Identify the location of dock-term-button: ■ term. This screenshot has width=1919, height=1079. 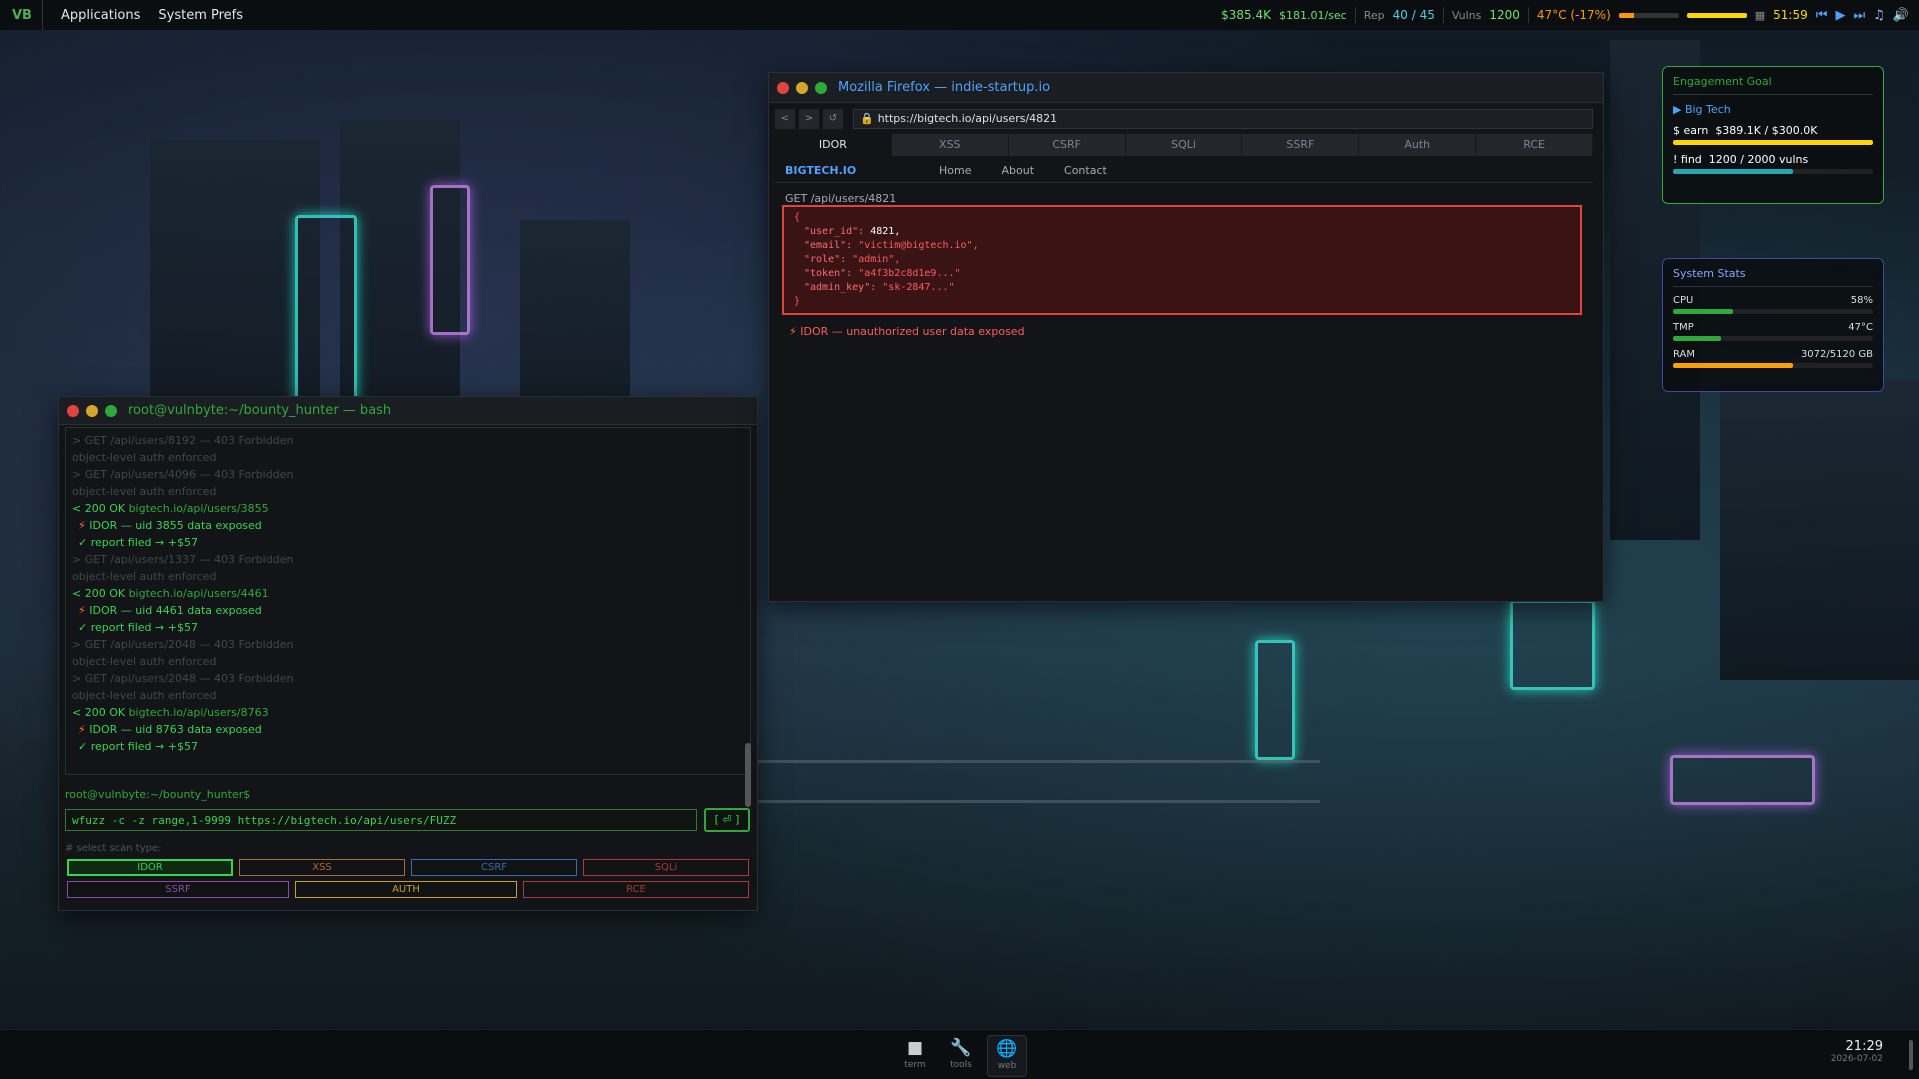
(915, 1056).